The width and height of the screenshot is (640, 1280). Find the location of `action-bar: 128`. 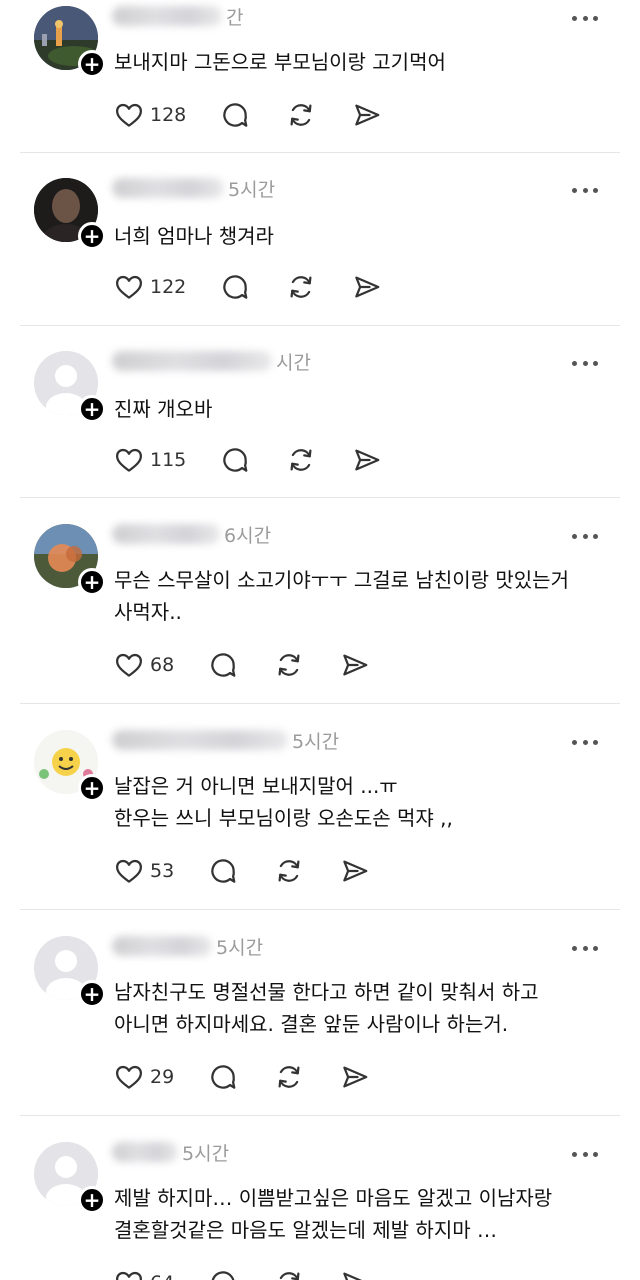

action-bar: 128 is located at coordinates (253, 115).